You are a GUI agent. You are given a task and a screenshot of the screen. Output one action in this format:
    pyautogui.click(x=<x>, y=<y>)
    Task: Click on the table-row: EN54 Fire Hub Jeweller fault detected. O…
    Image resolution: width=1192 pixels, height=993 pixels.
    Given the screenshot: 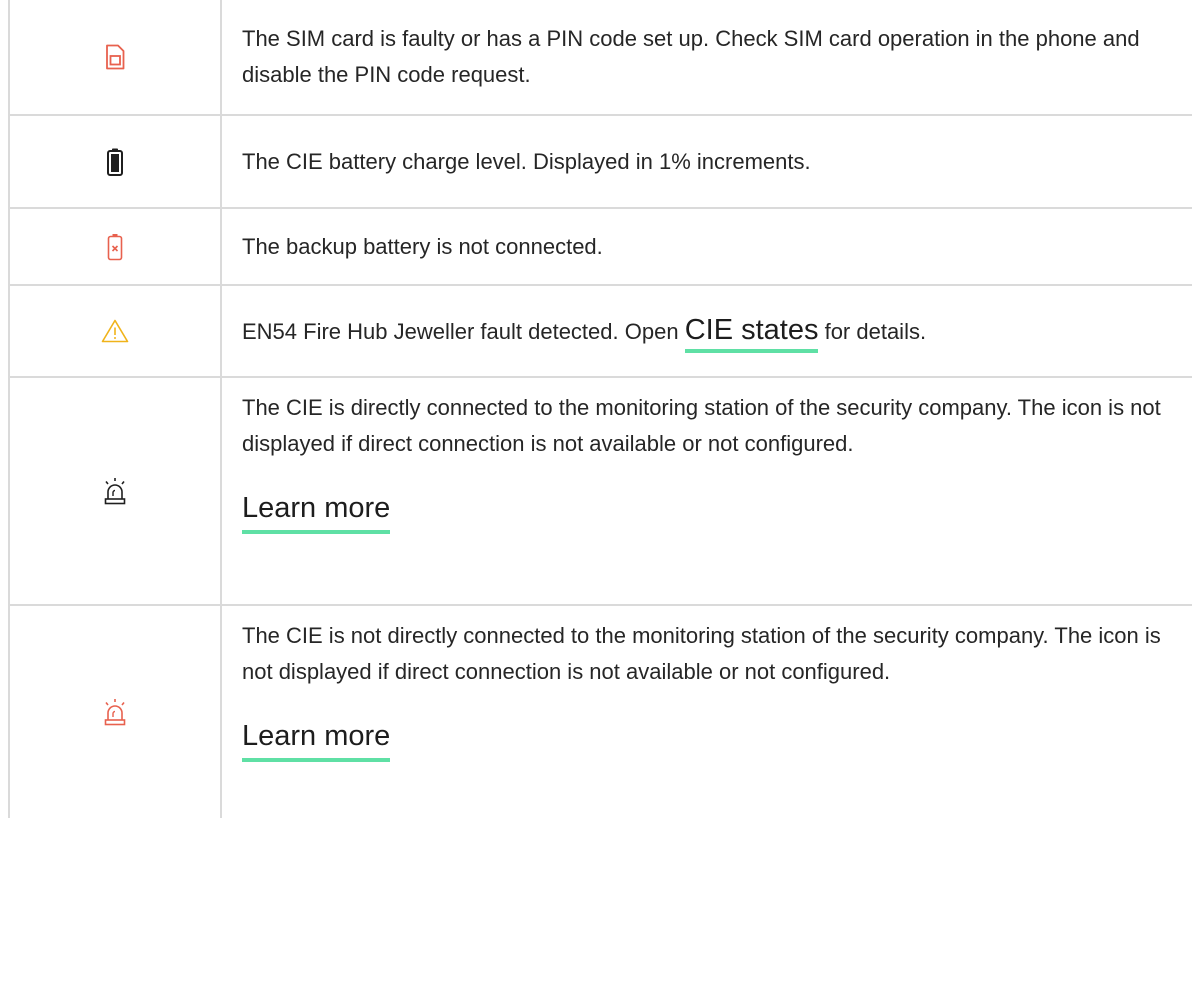 What is the action you would take?
    pyautogui.click(x=600, y=331)
    